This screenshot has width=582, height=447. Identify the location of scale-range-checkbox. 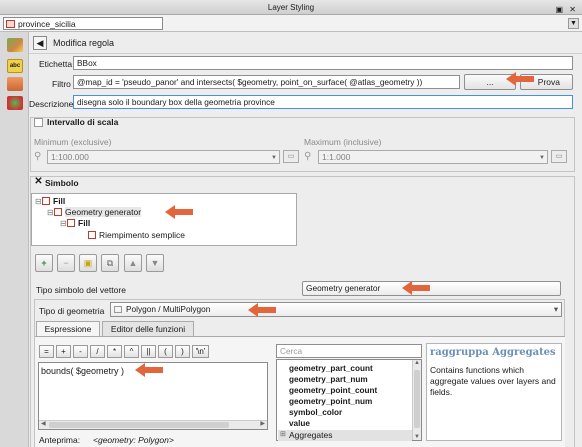
(38, 122).